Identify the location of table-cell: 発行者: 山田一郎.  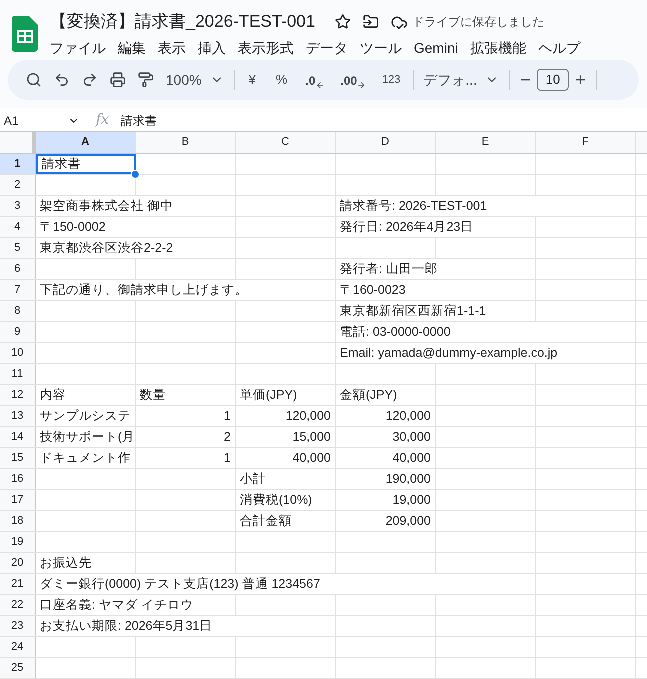
(436, 269).